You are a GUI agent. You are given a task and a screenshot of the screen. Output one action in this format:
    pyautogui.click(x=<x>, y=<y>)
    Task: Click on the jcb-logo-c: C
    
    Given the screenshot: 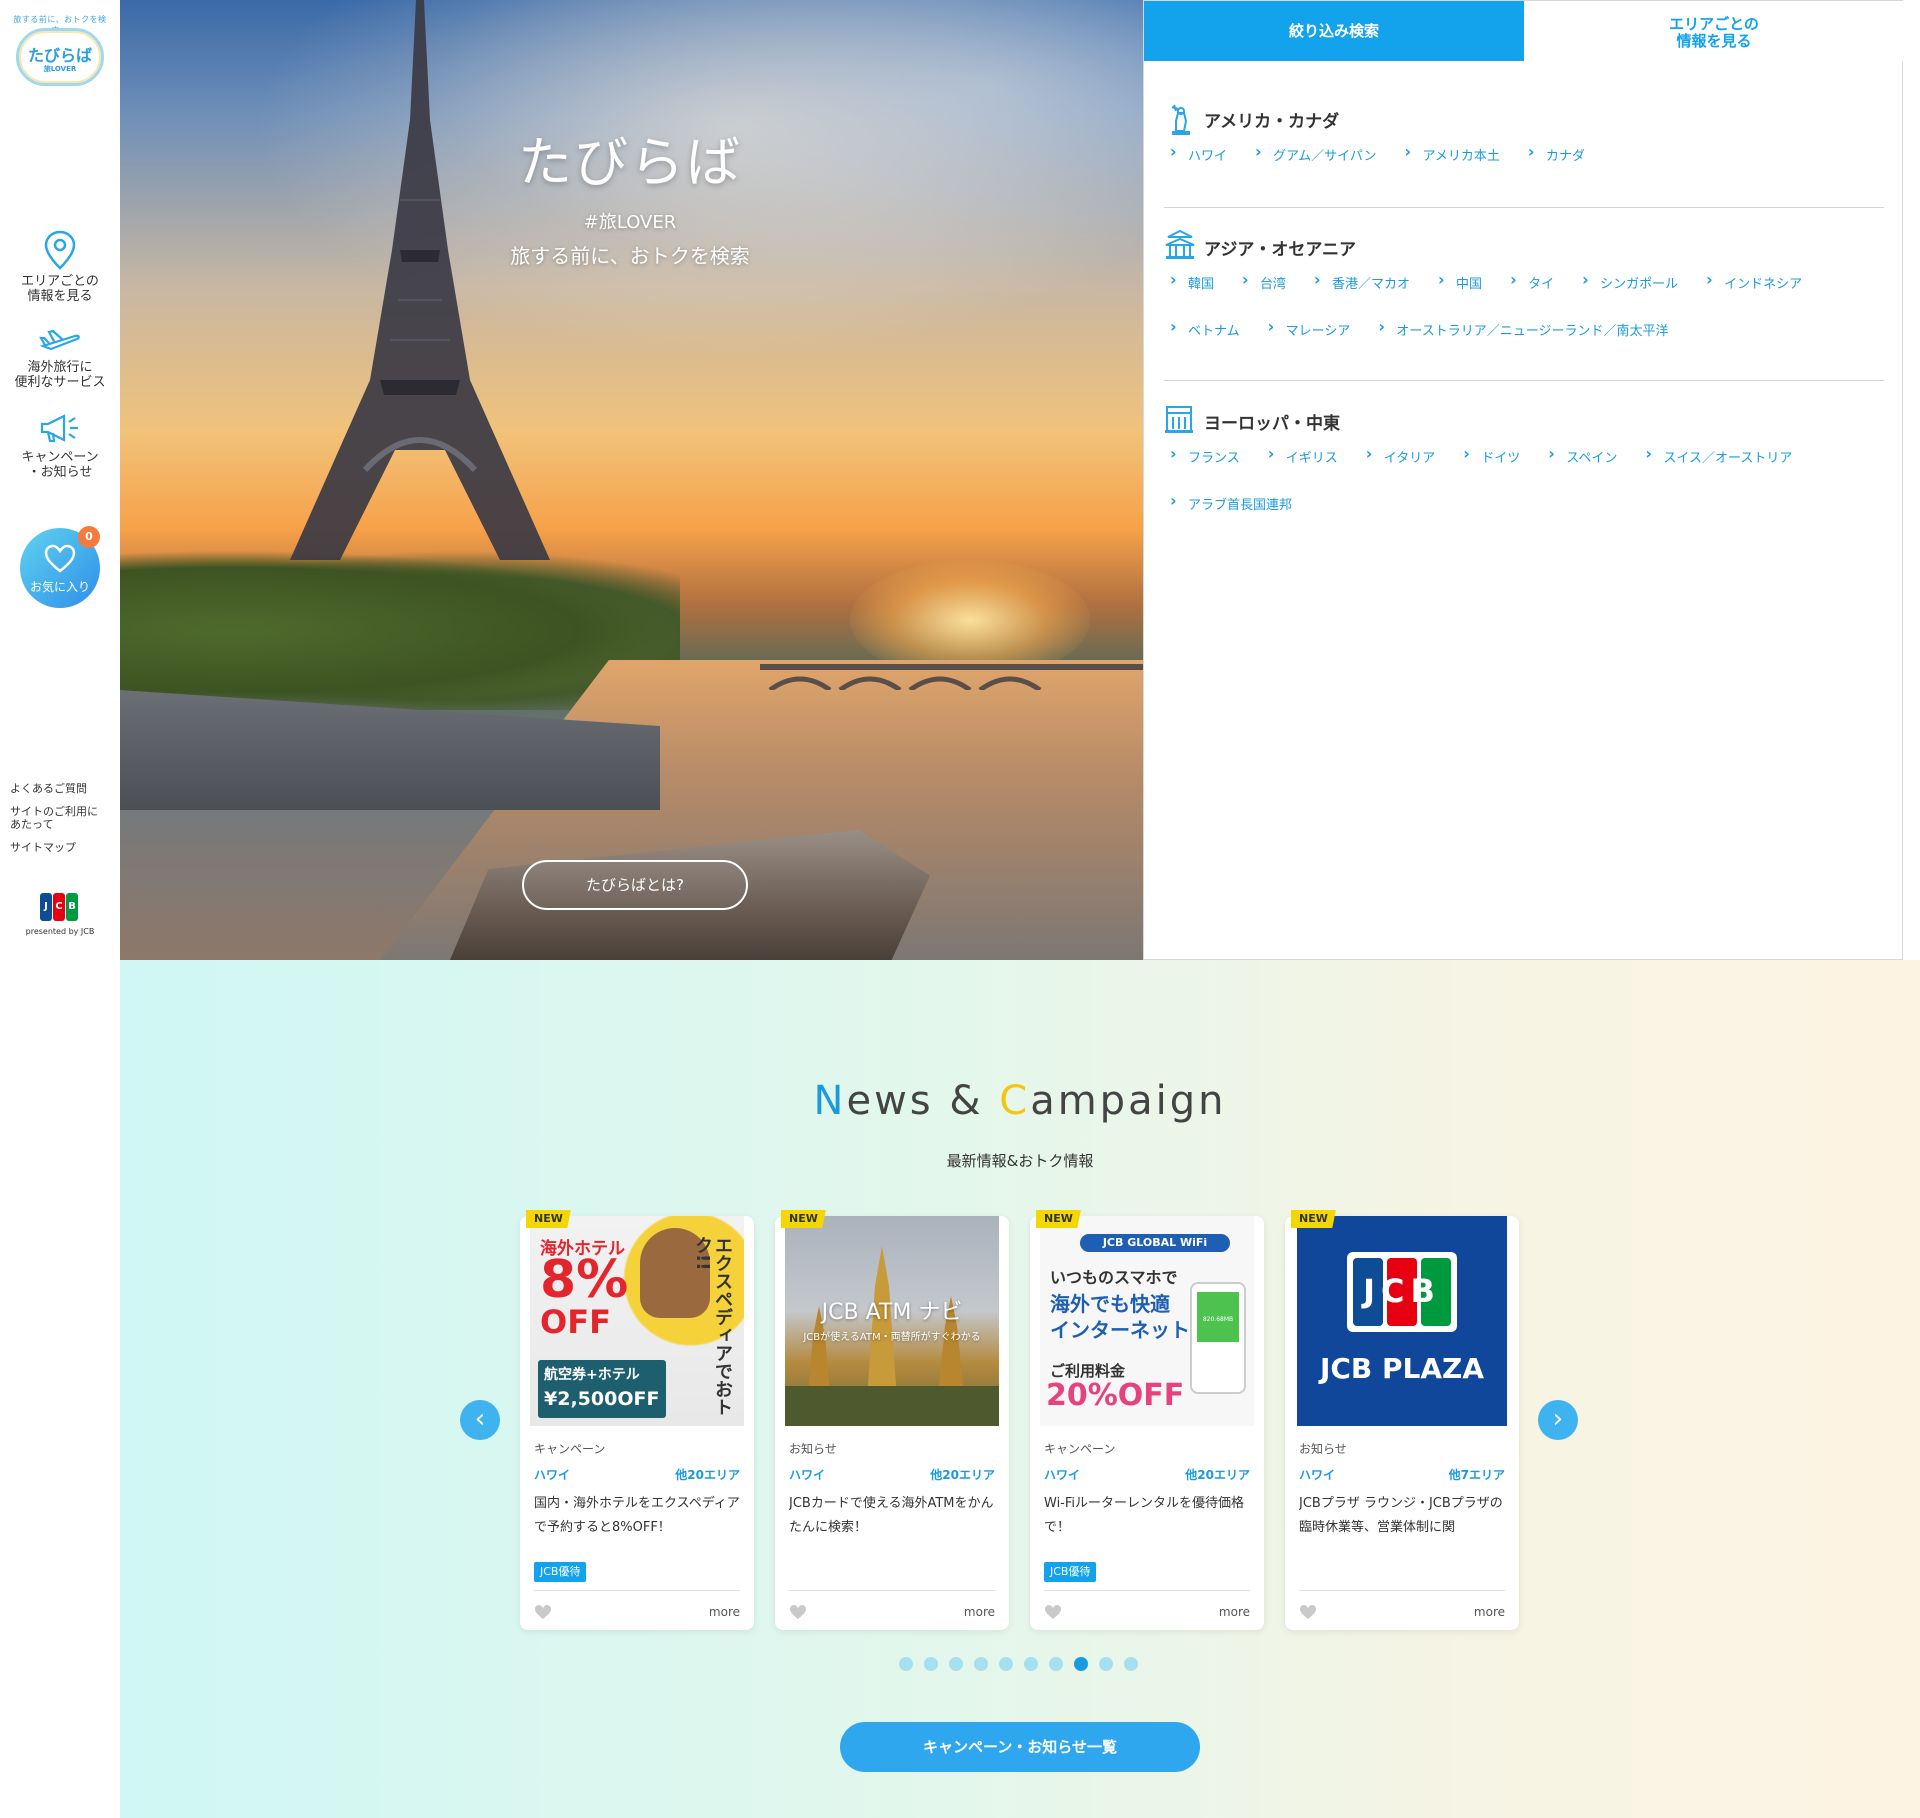 What is the action you would take?
    pyautogui.click(x=59, y=907)
    